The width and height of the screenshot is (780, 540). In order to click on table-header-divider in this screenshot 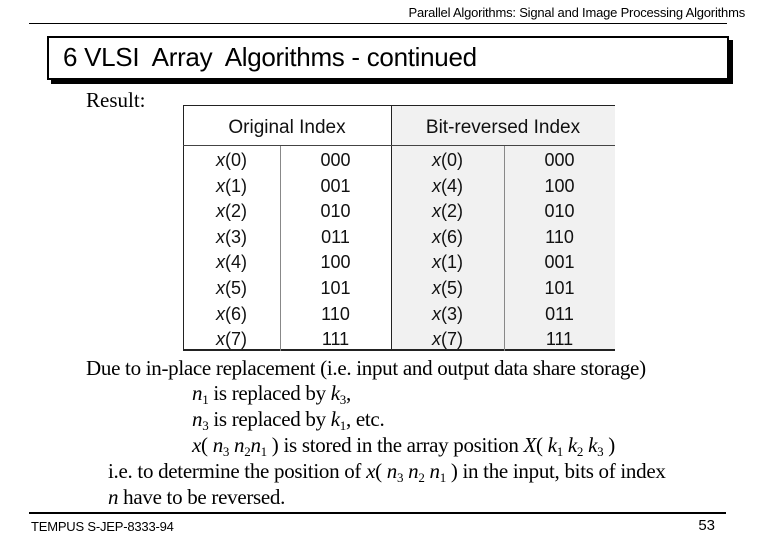, I will do `click(399, 145)`.